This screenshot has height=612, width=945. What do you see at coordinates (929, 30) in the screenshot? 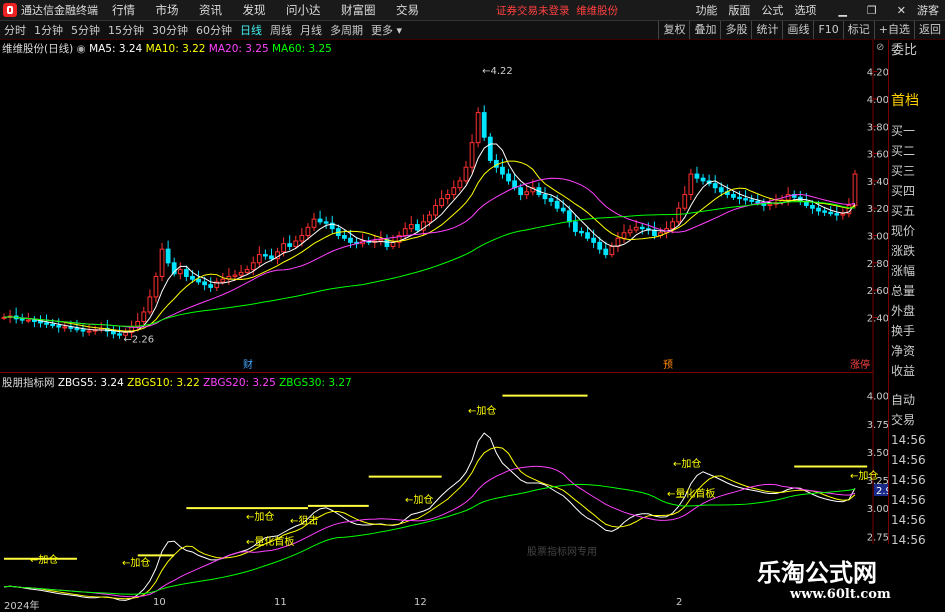
I see `tool-back: 返回` at bounding box center [929, 30].